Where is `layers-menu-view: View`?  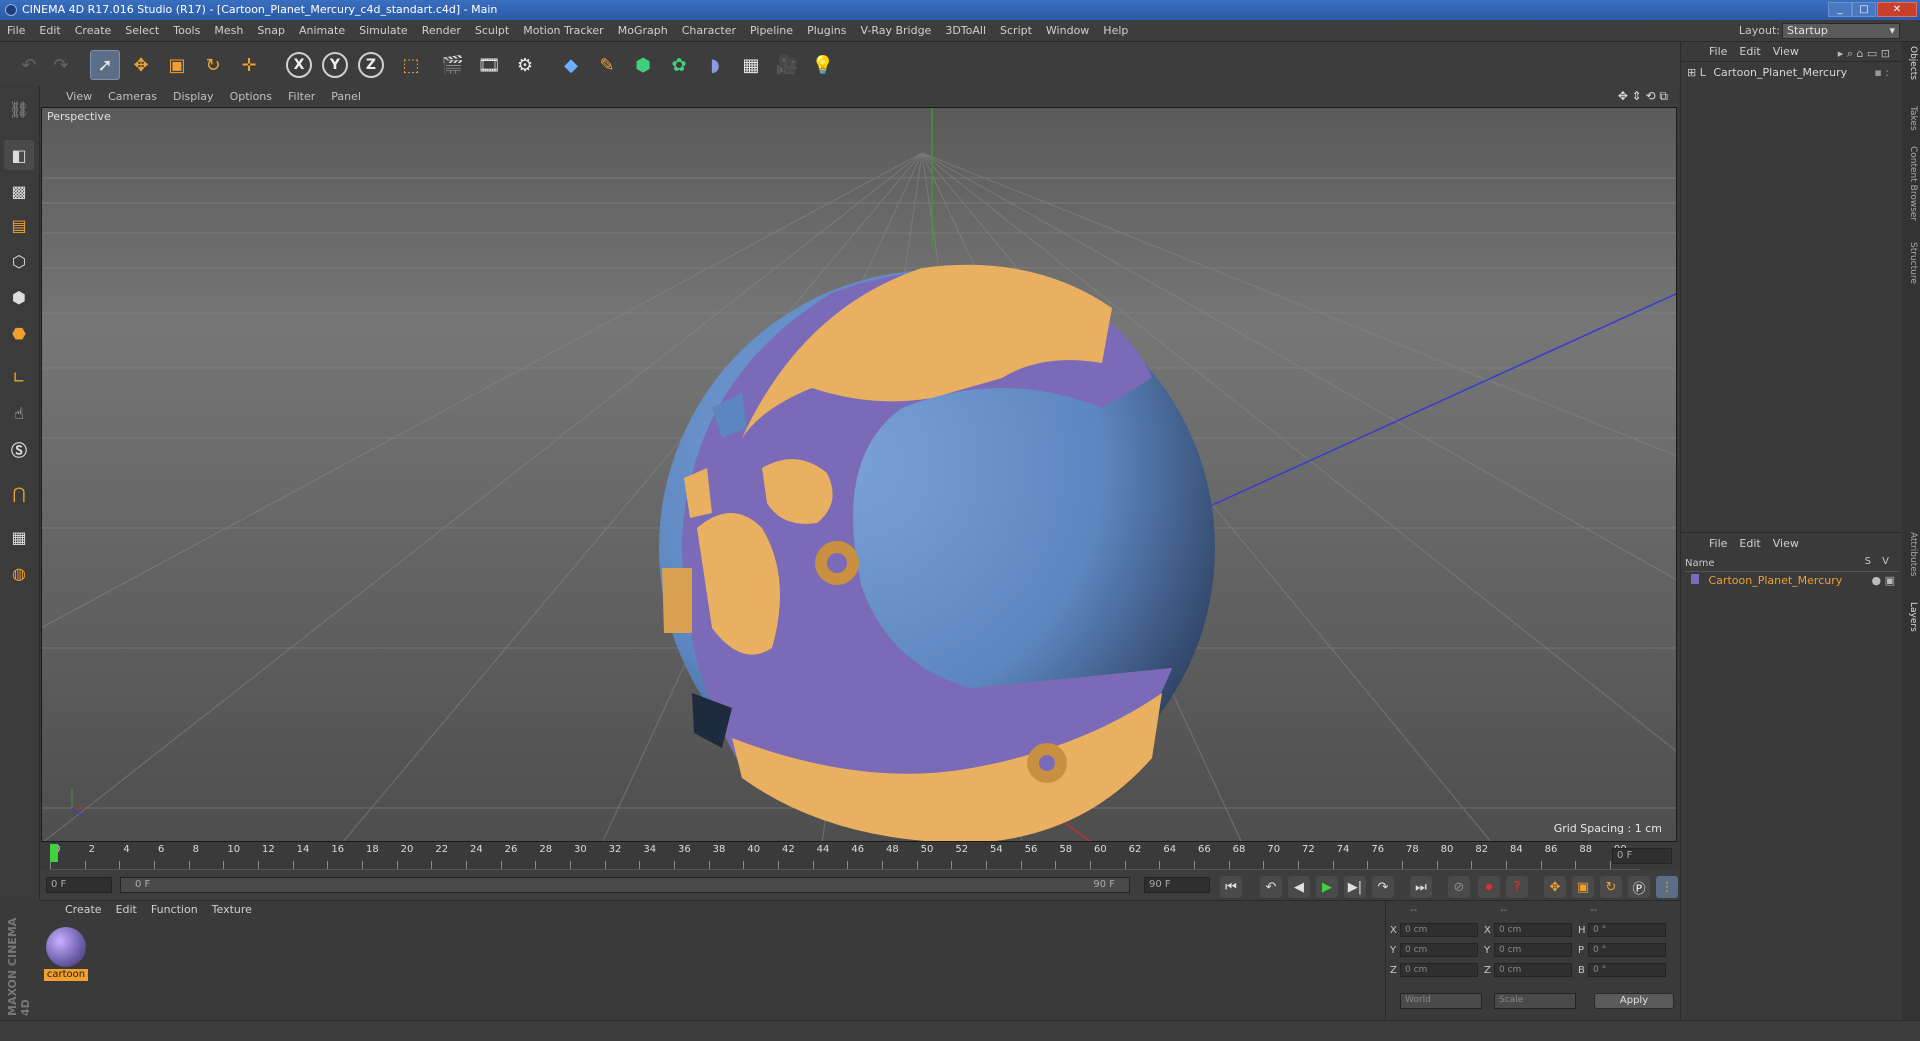 layers-menu-view: View is located at coordinates (1786, 544).